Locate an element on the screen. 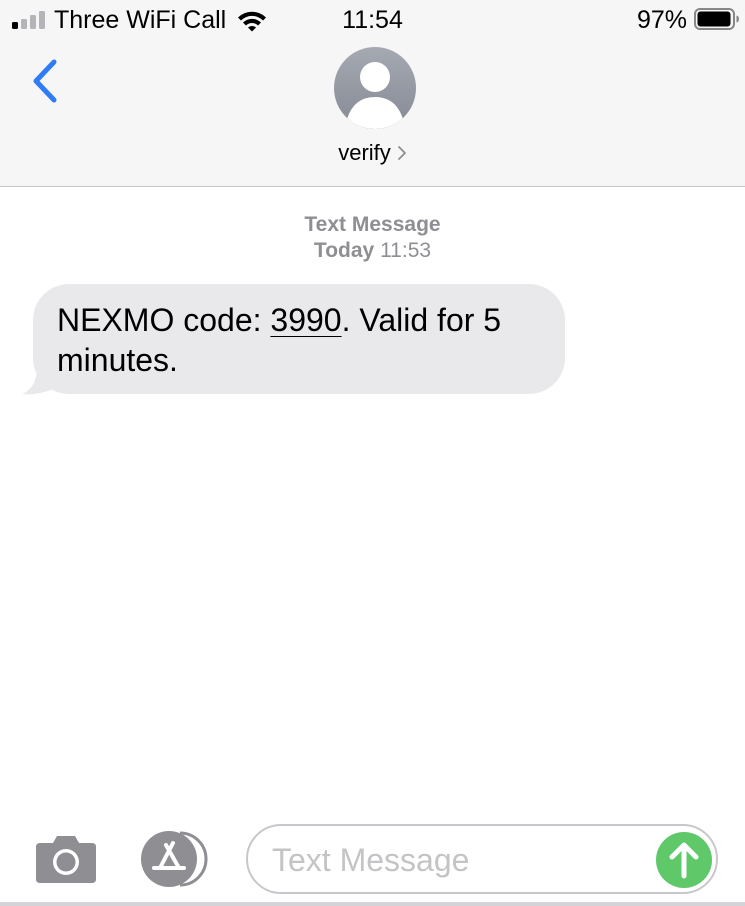 This screenshot has height=906, width=745. contact-avatar is located at coordinates (375, 88).